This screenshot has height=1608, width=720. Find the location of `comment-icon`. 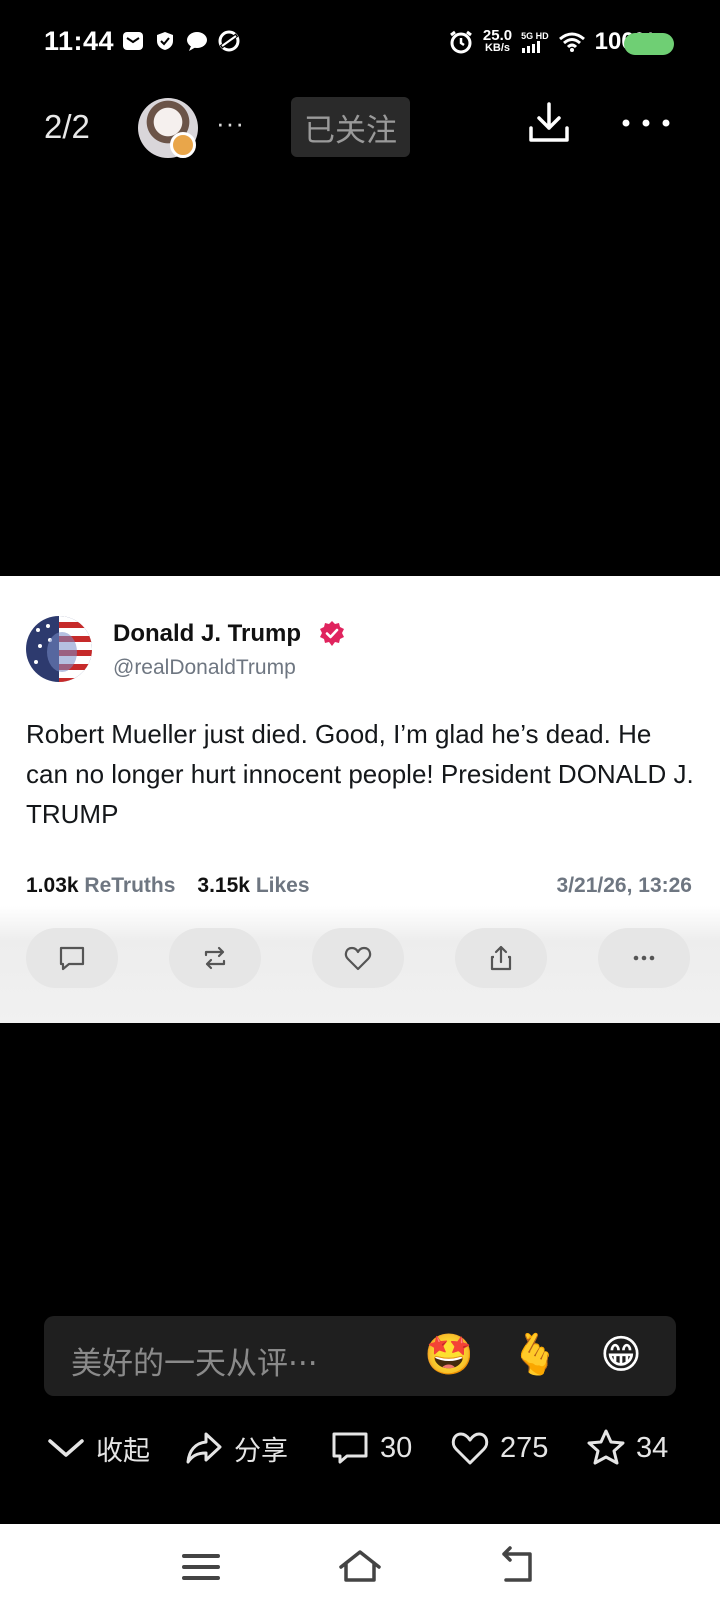

comment-icon is located at coordinates (350, 1448).